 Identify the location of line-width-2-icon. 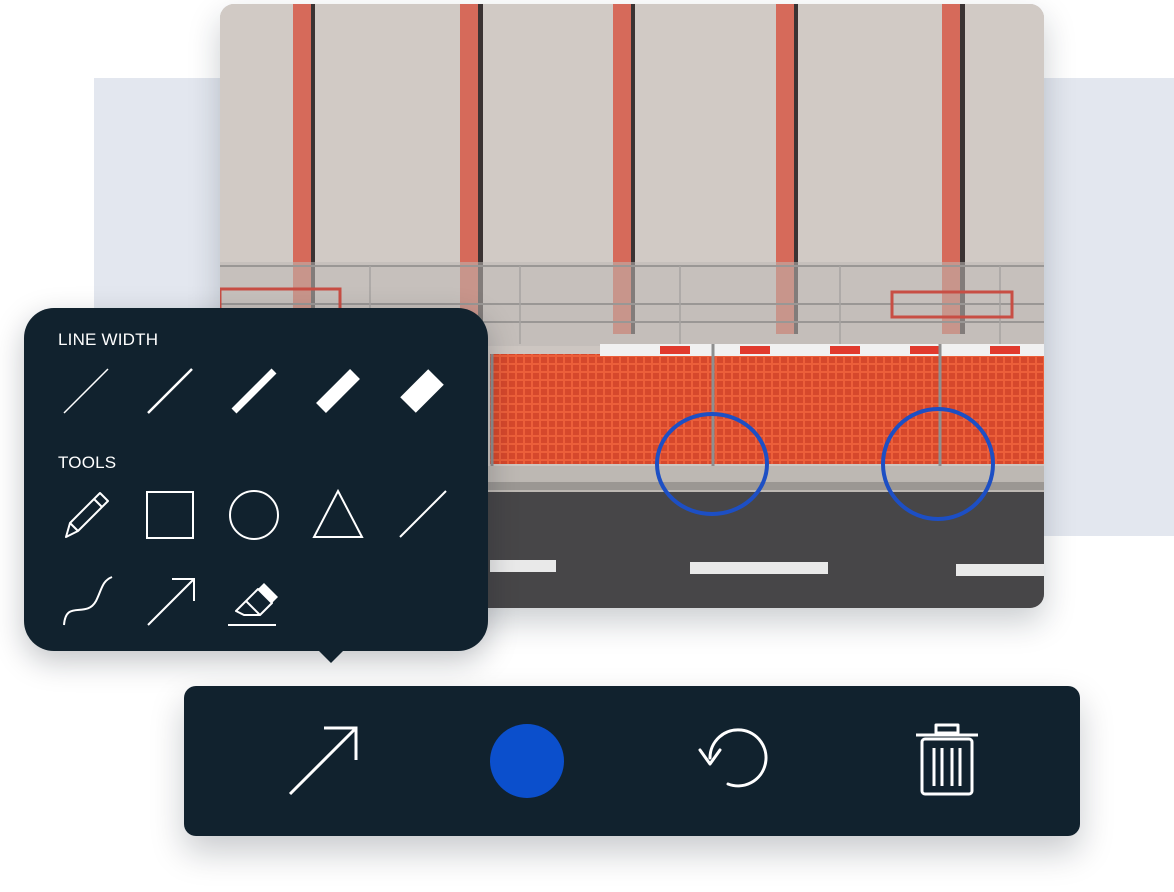
(170, 391).